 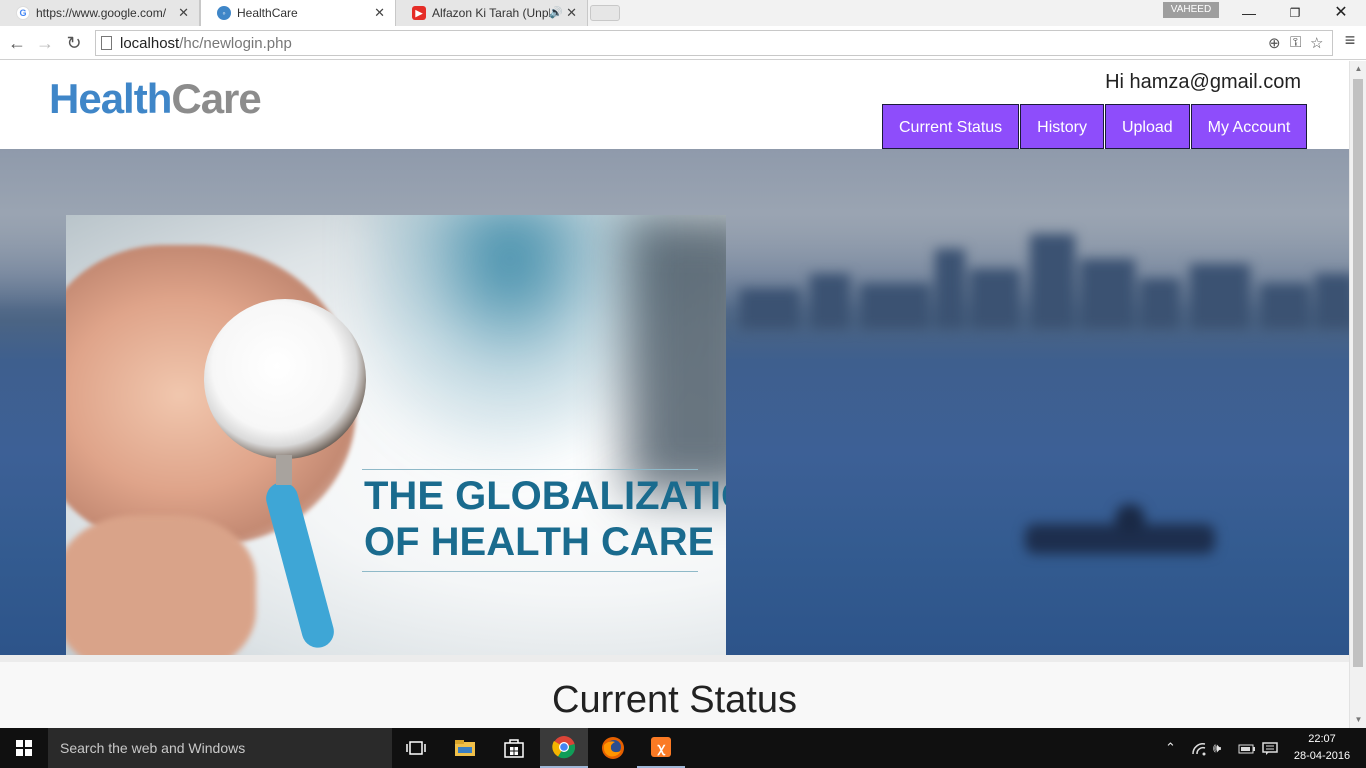 What do you see at coordinates (1147, 126) in the screenshot?
I see `nav-upload: Upload` at bounding box center [1147, 126].